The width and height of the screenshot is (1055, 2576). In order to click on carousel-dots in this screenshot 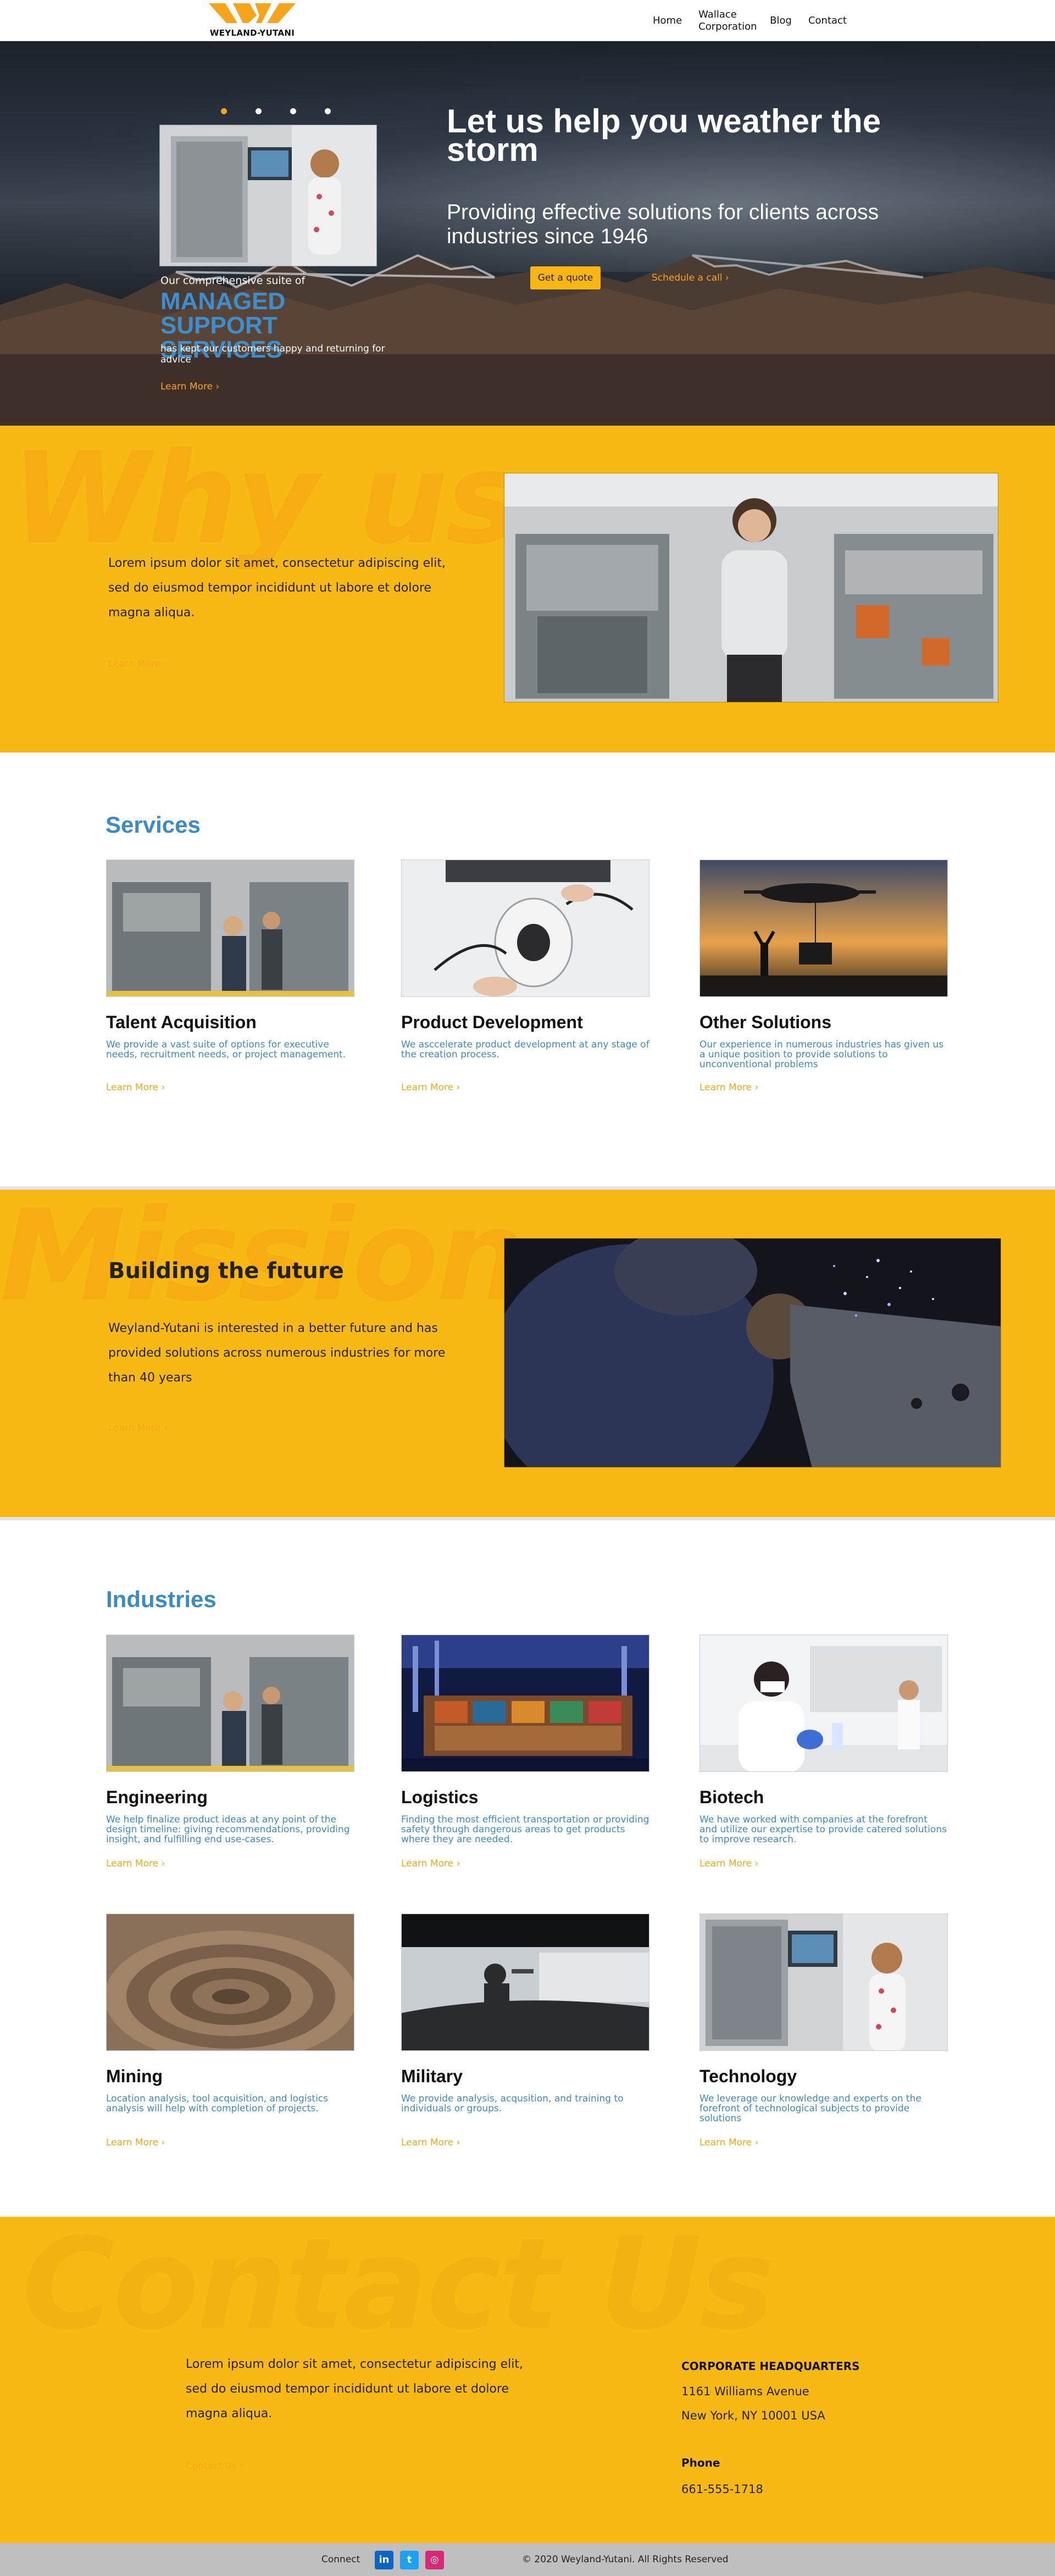, I will do `click(276, 111)`.